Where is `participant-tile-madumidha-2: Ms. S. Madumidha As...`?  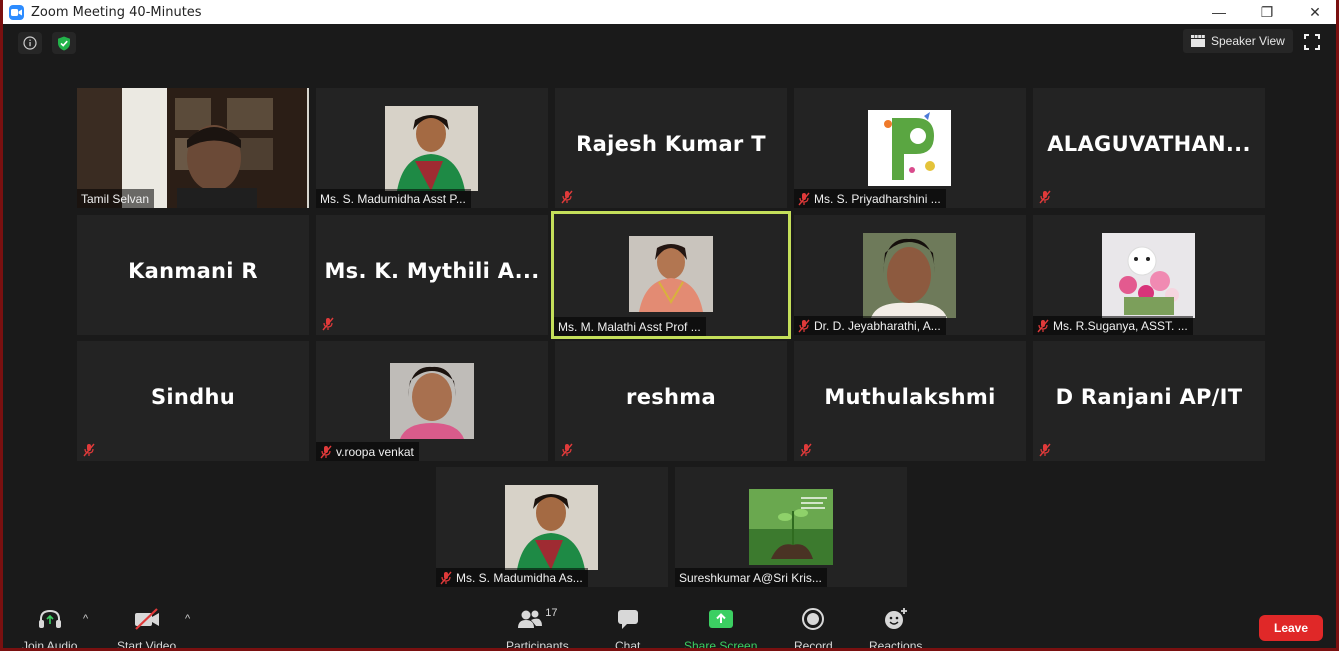 participant-tile-madumidha-2: Ms. S. Madumidha As... is located at coordinates (552, 527).